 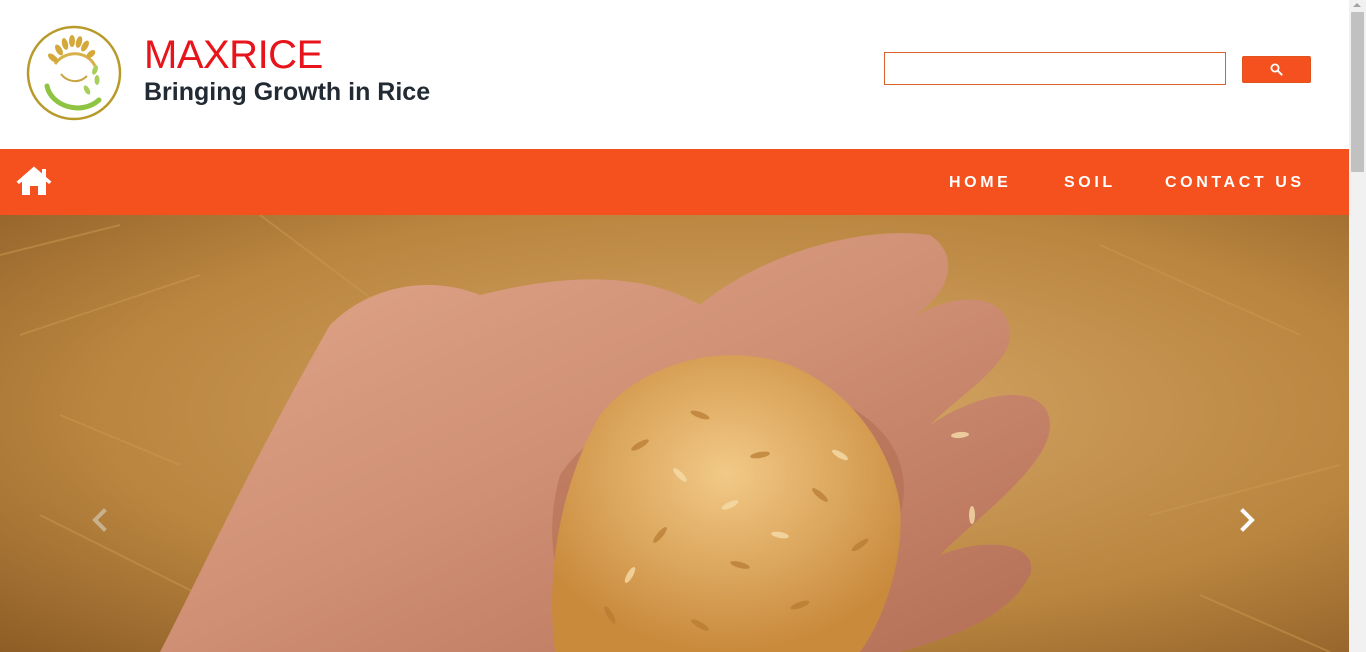 What do you see at coordinates (674, 182) in the screenshot?
I see `main-navbar: HOME SOIL CONTACT US` at bounding box center [674, 182].